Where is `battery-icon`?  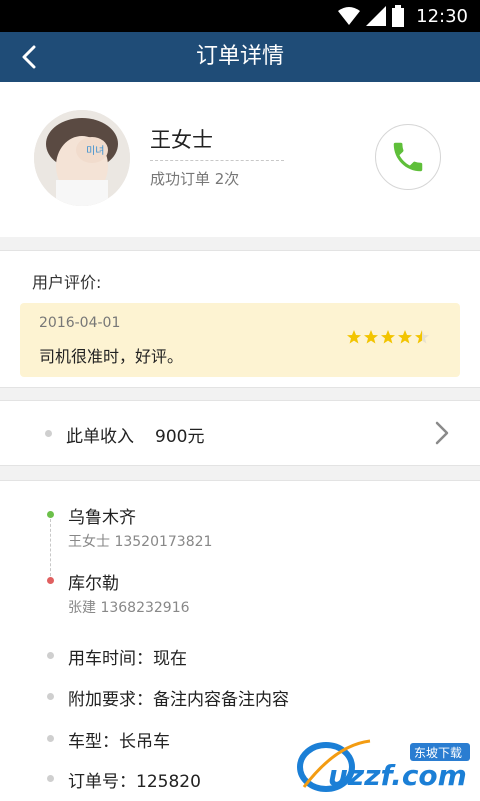
battery-icon is located at coordinates (398, 16).